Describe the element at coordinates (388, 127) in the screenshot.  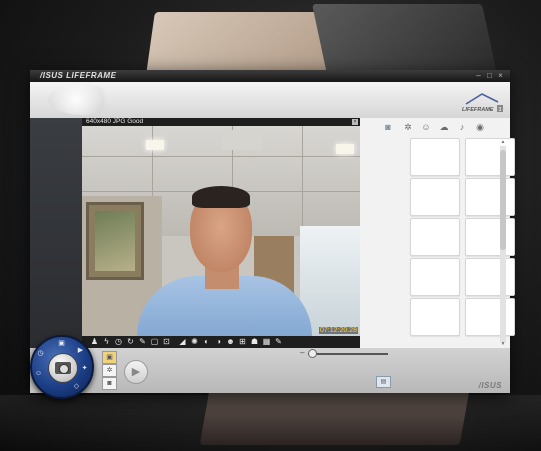
I see `camera-tab-icon: ◙` at that location.